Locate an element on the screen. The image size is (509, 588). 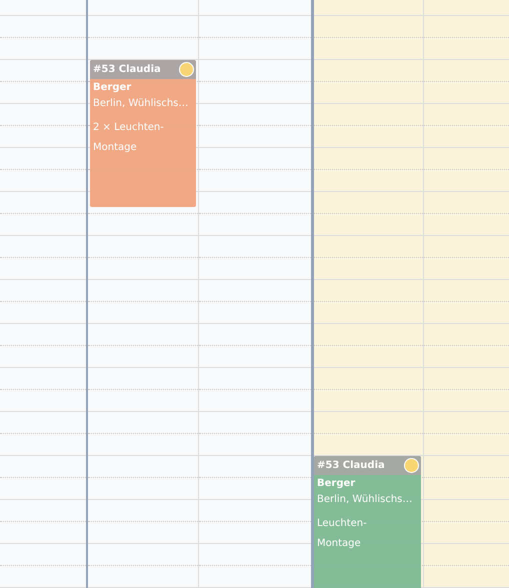
event-description: 2 × Leuchten-Montage is located at coordinates (128, 138).